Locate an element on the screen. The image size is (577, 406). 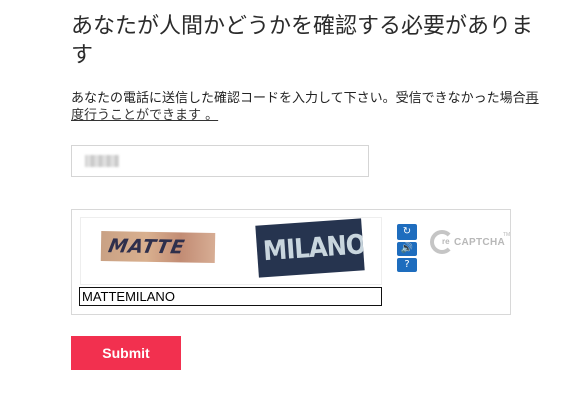
instructions-text: あなたの電話に送信した確認コードを入力して下さい。受信できなかった場合 is located at coordinates (298, 98).